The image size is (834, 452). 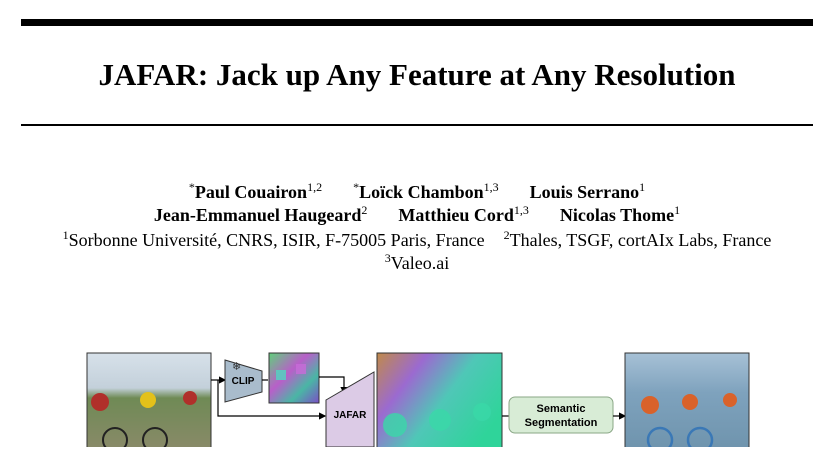 What do you see at coordinates (294, 378) in the screenshot?
I see `low-res-features` at bounding box center [294, 378].